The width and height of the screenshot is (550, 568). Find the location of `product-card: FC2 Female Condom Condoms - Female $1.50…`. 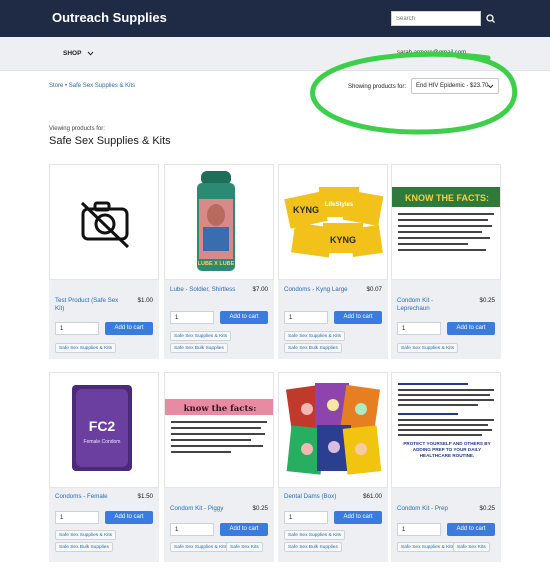

product-card: FC2 Female Condom Condoms - Female $1.50… is located at coordinates (104, 467).